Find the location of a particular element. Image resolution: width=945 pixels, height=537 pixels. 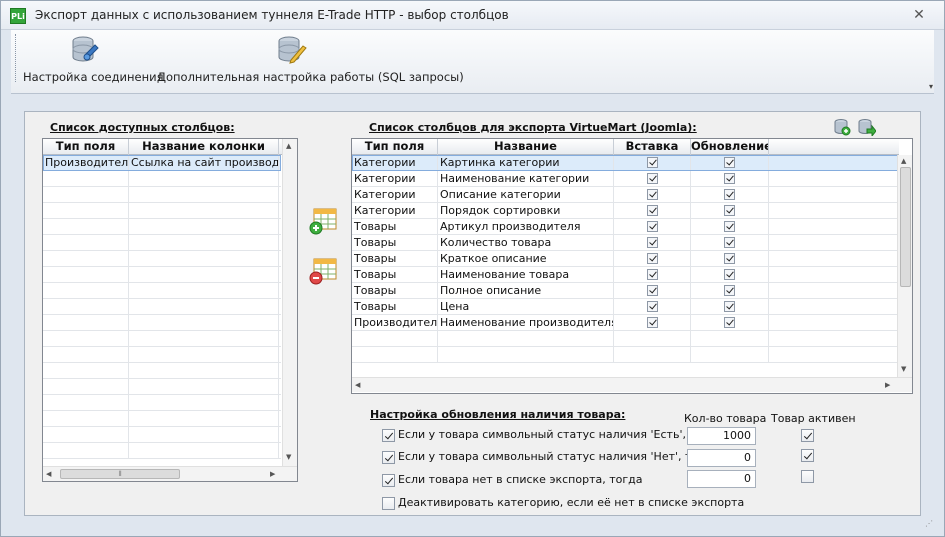

out-of-stock-checkbox is located at coordinates (388, 457).